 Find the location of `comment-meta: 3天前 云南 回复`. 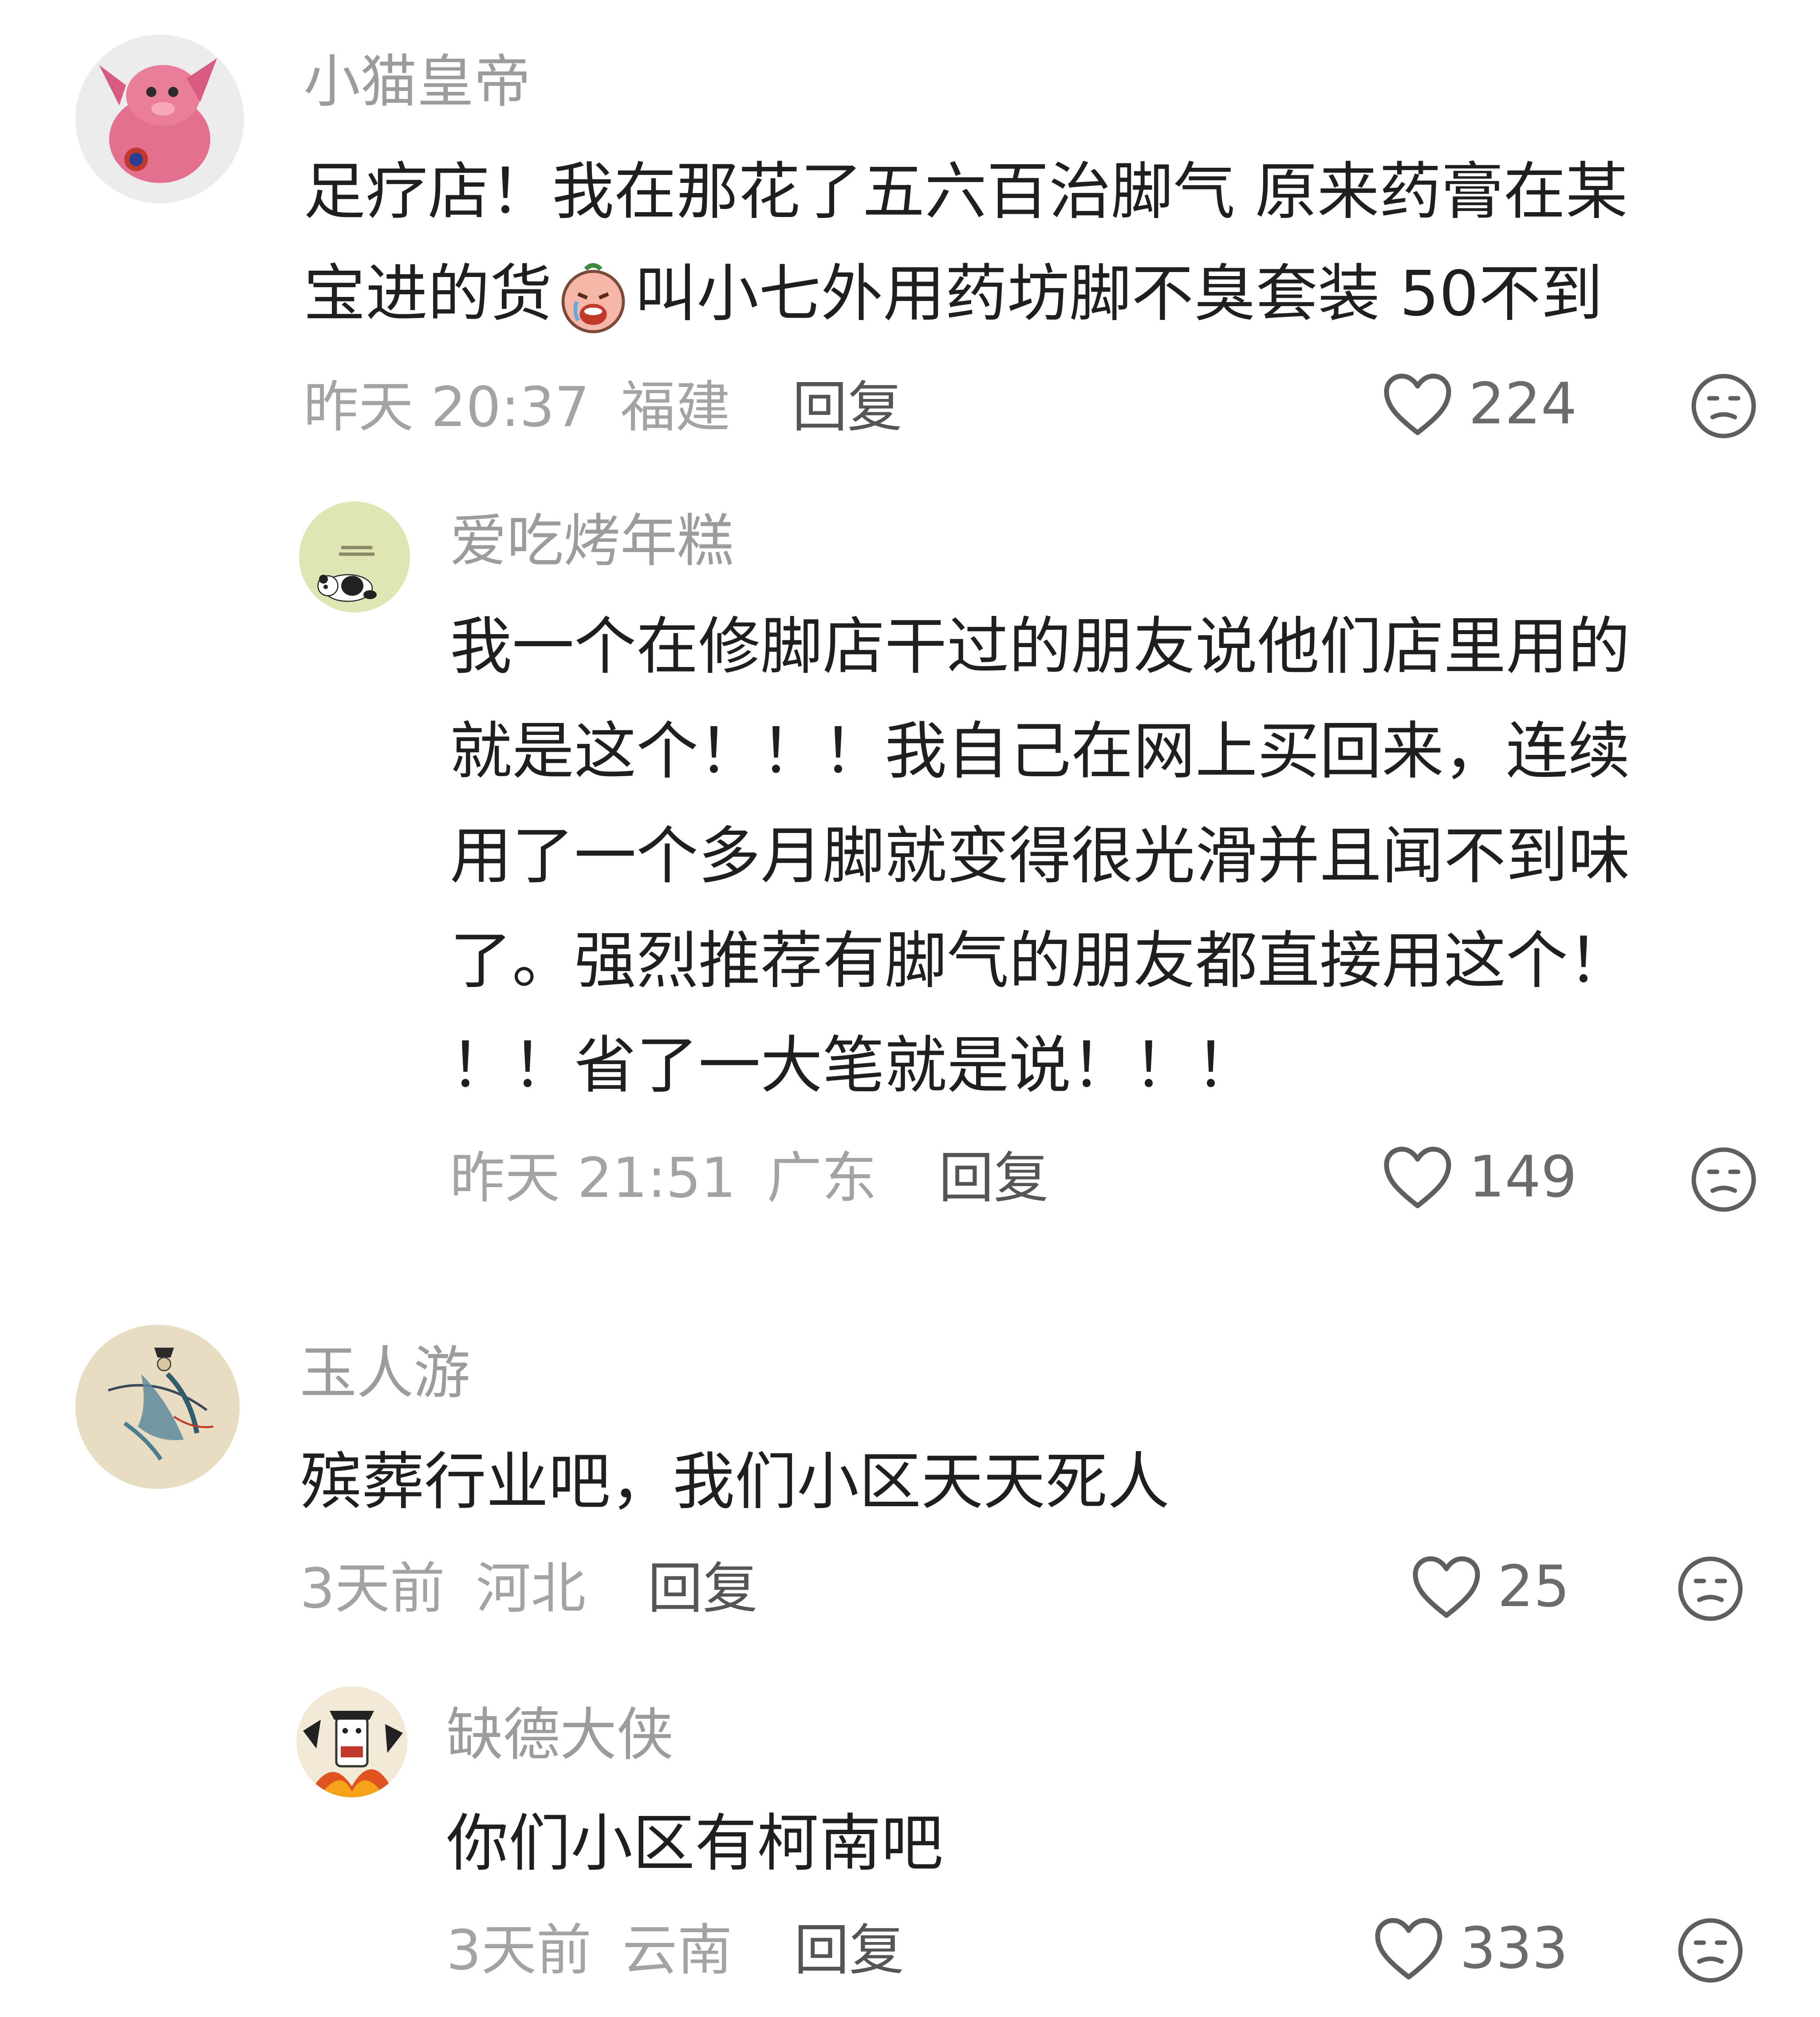

comment-meta: 3天前 云南 回复 is located at coordinates (675, 1950).